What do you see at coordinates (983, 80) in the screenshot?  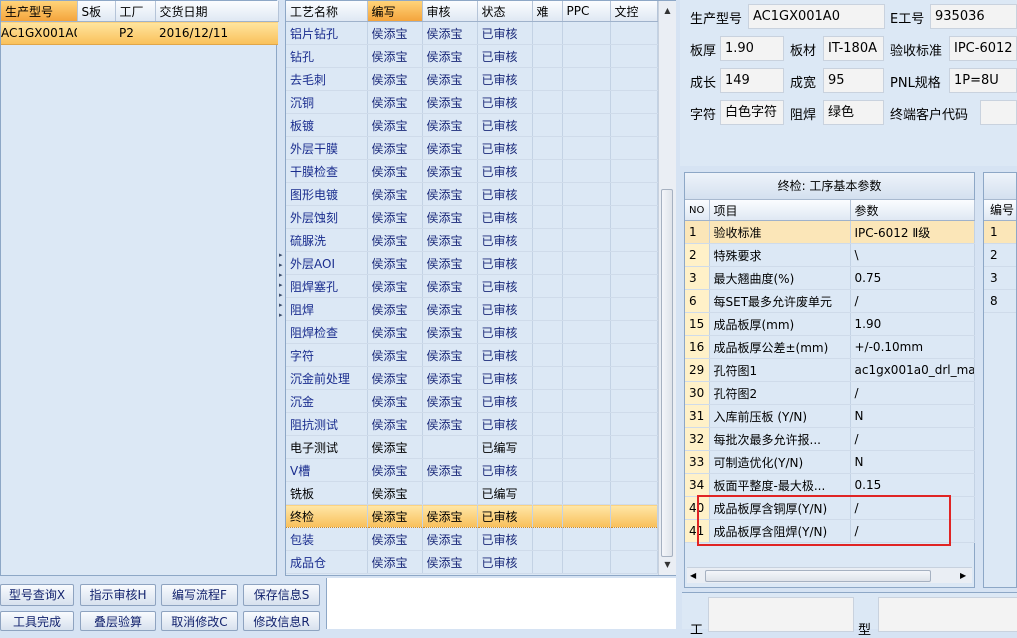 I see `pnl-field: 1P=8U` at bounding box center [983, 80].